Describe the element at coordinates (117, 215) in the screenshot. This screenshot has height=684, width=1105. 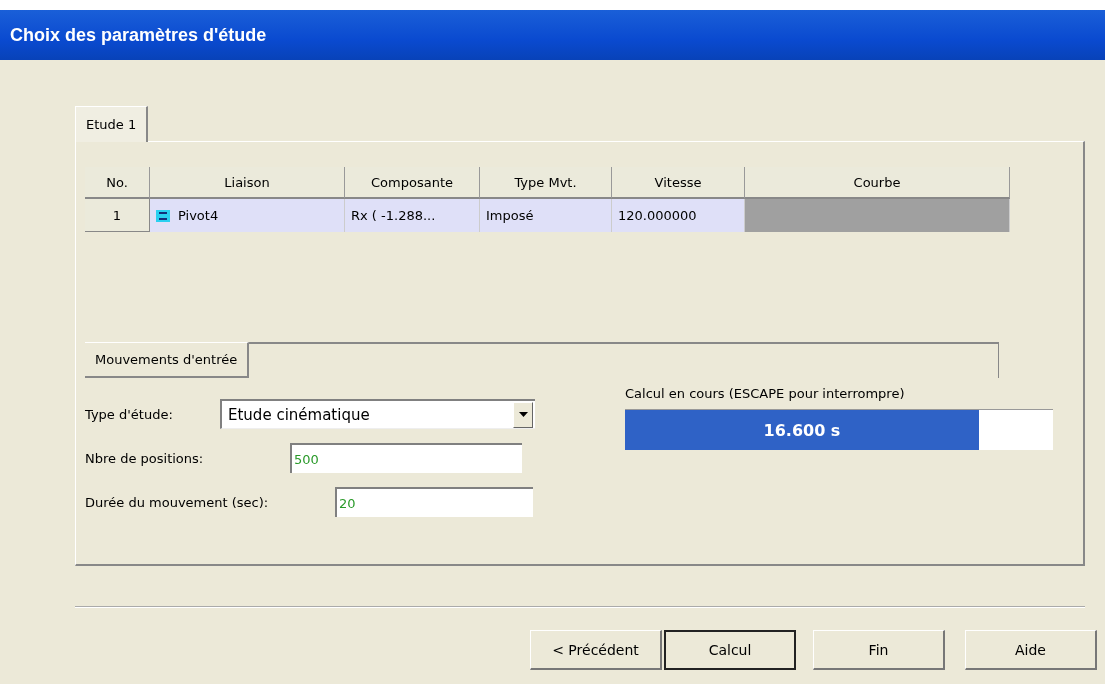
I see `row-number: 1` at that location.